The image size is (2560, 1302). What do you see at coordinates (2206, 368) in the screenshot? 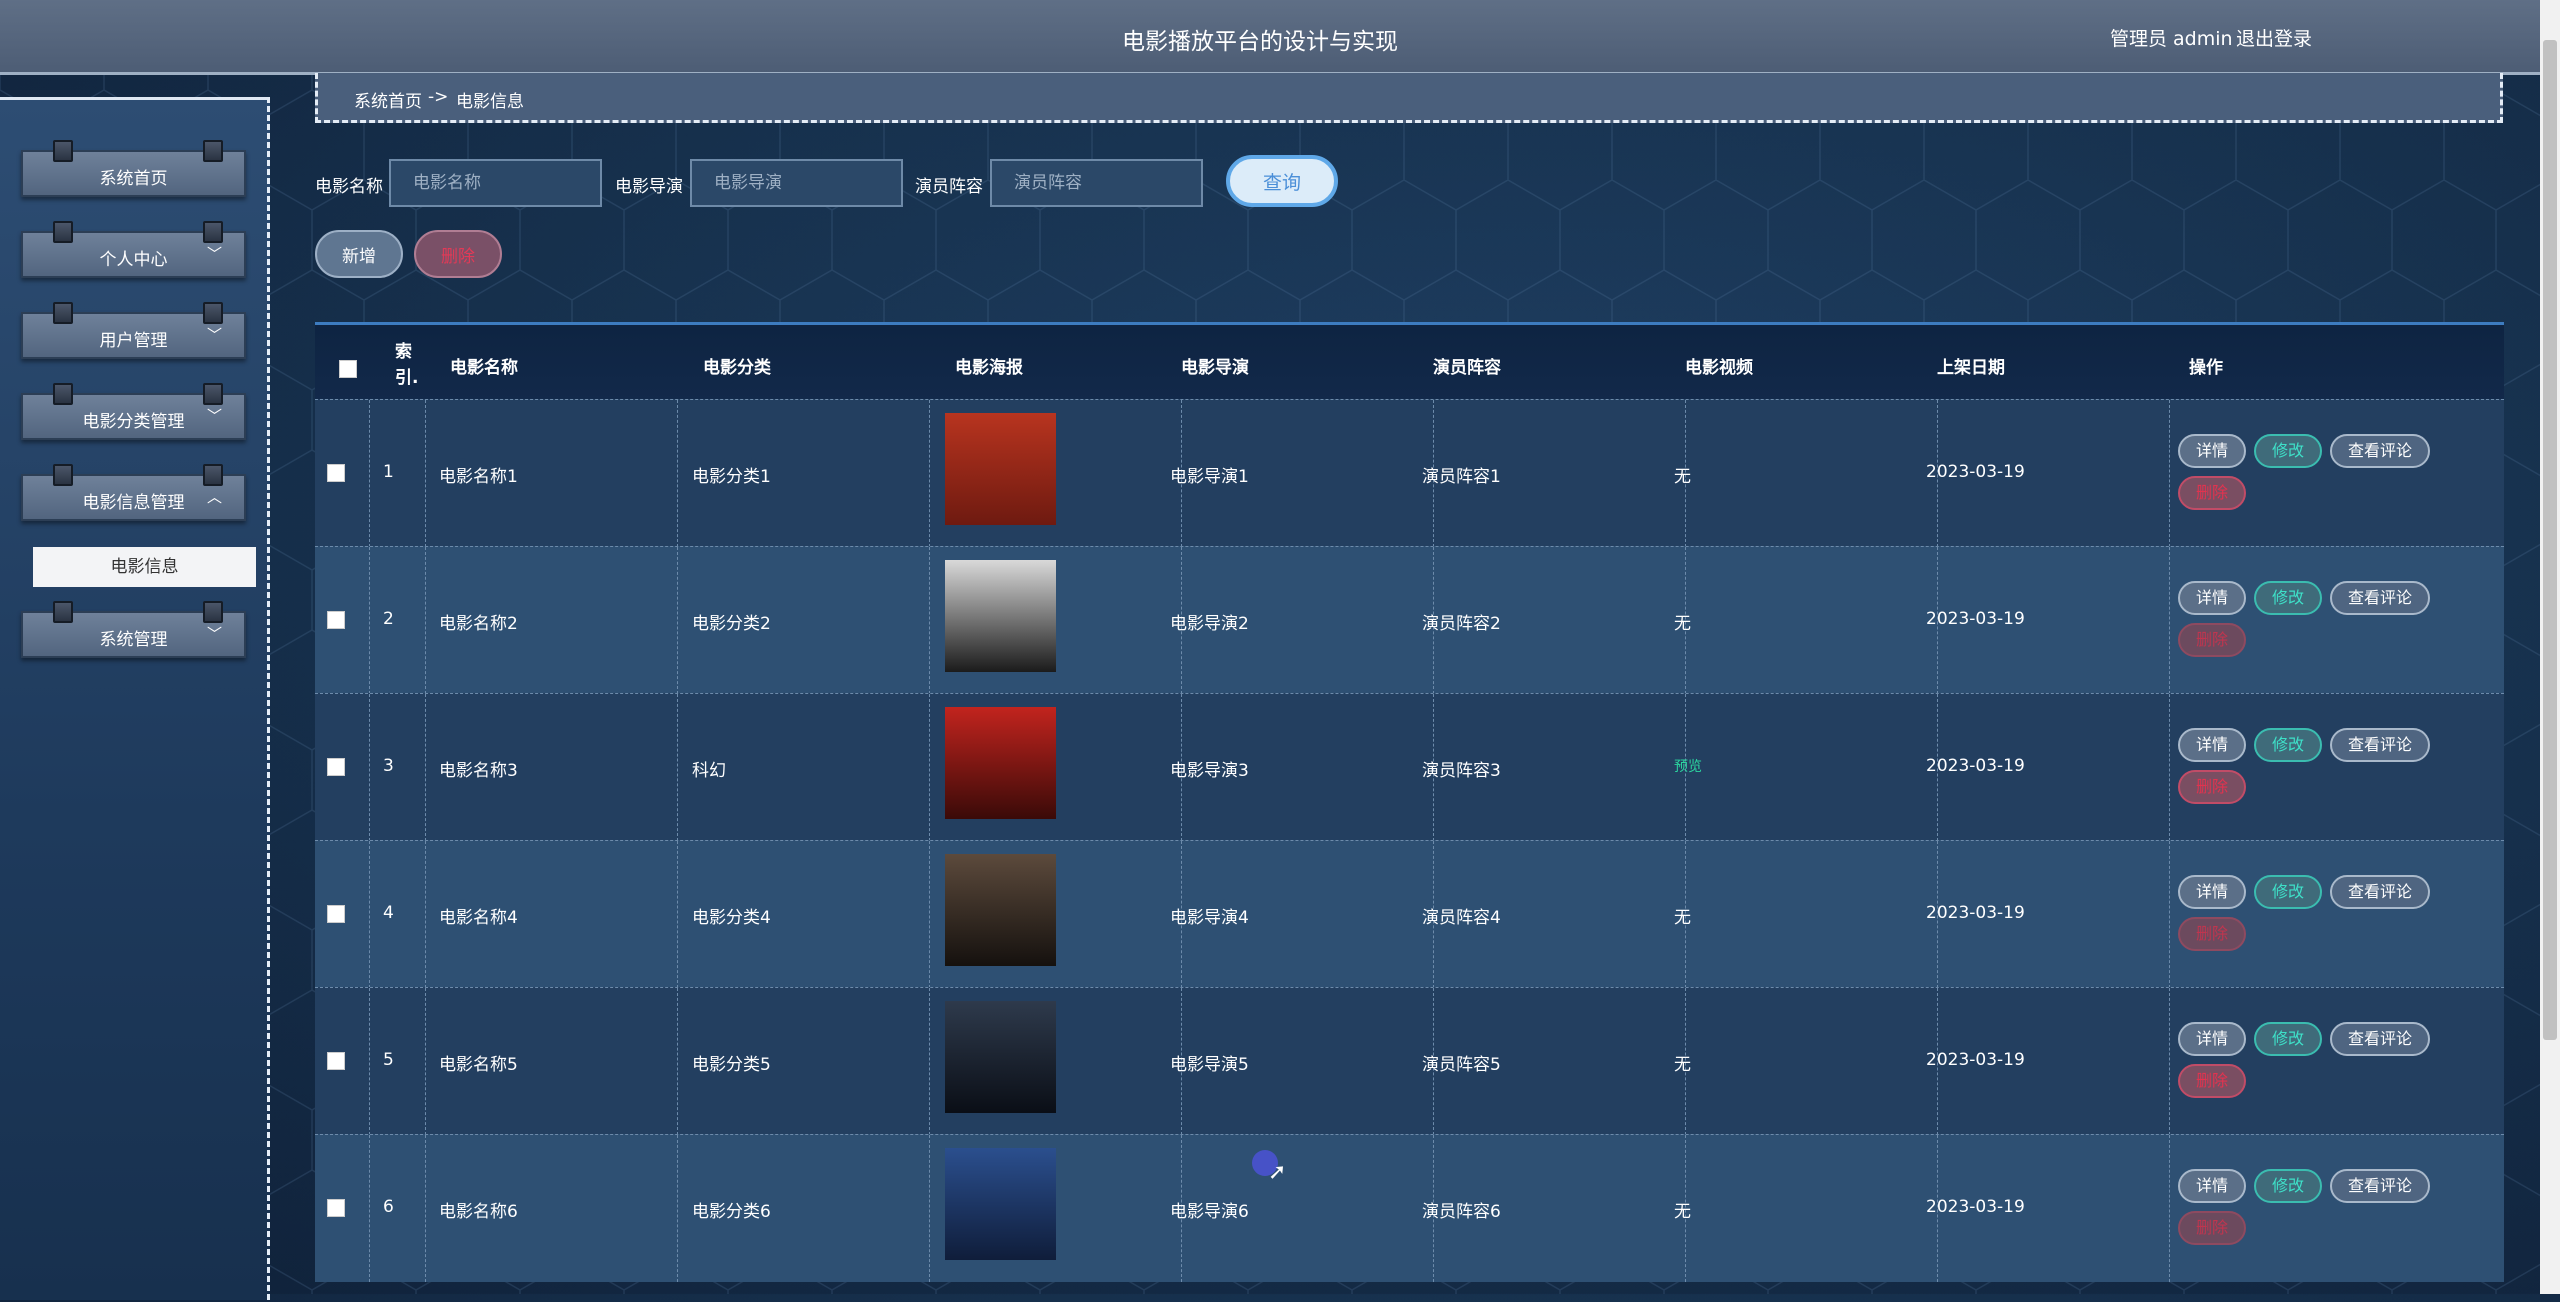
I see `header-operations: 操作` at bounding box center [2206, 368].